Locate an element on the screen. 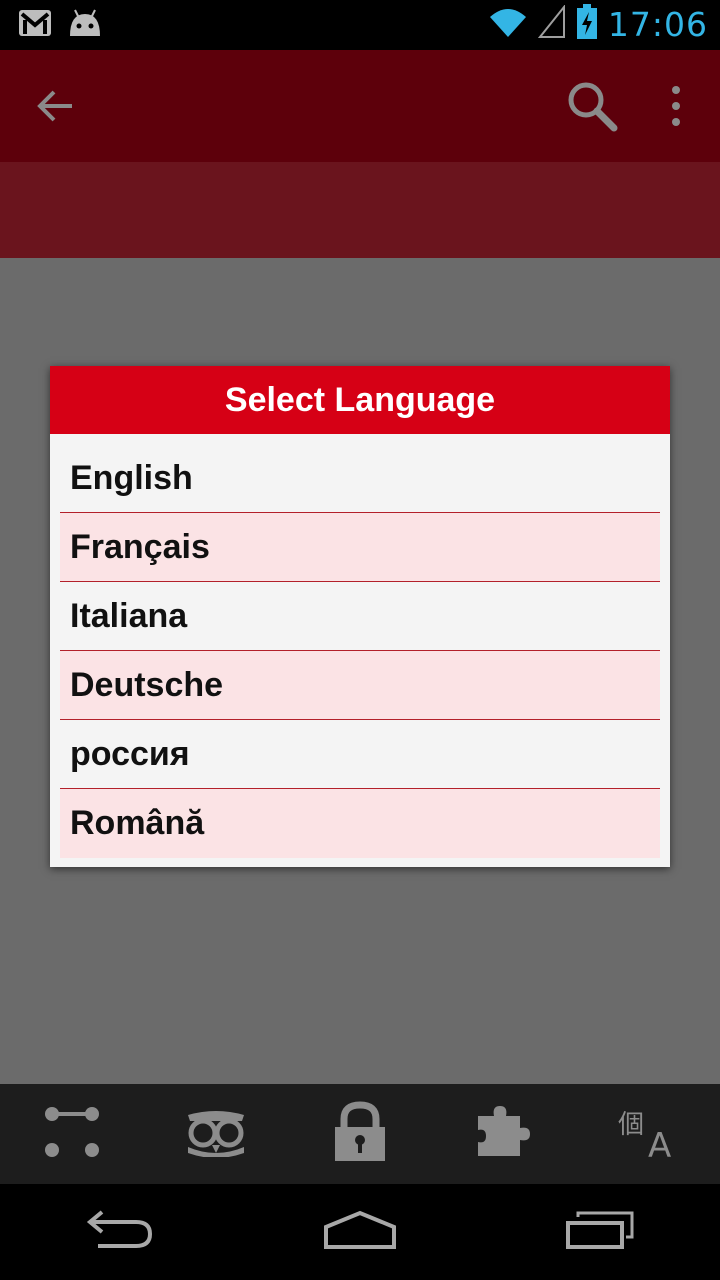 This screenshot has height=1280, width=720. puzzle-piece-icon is located at coordinates (504, 1134).